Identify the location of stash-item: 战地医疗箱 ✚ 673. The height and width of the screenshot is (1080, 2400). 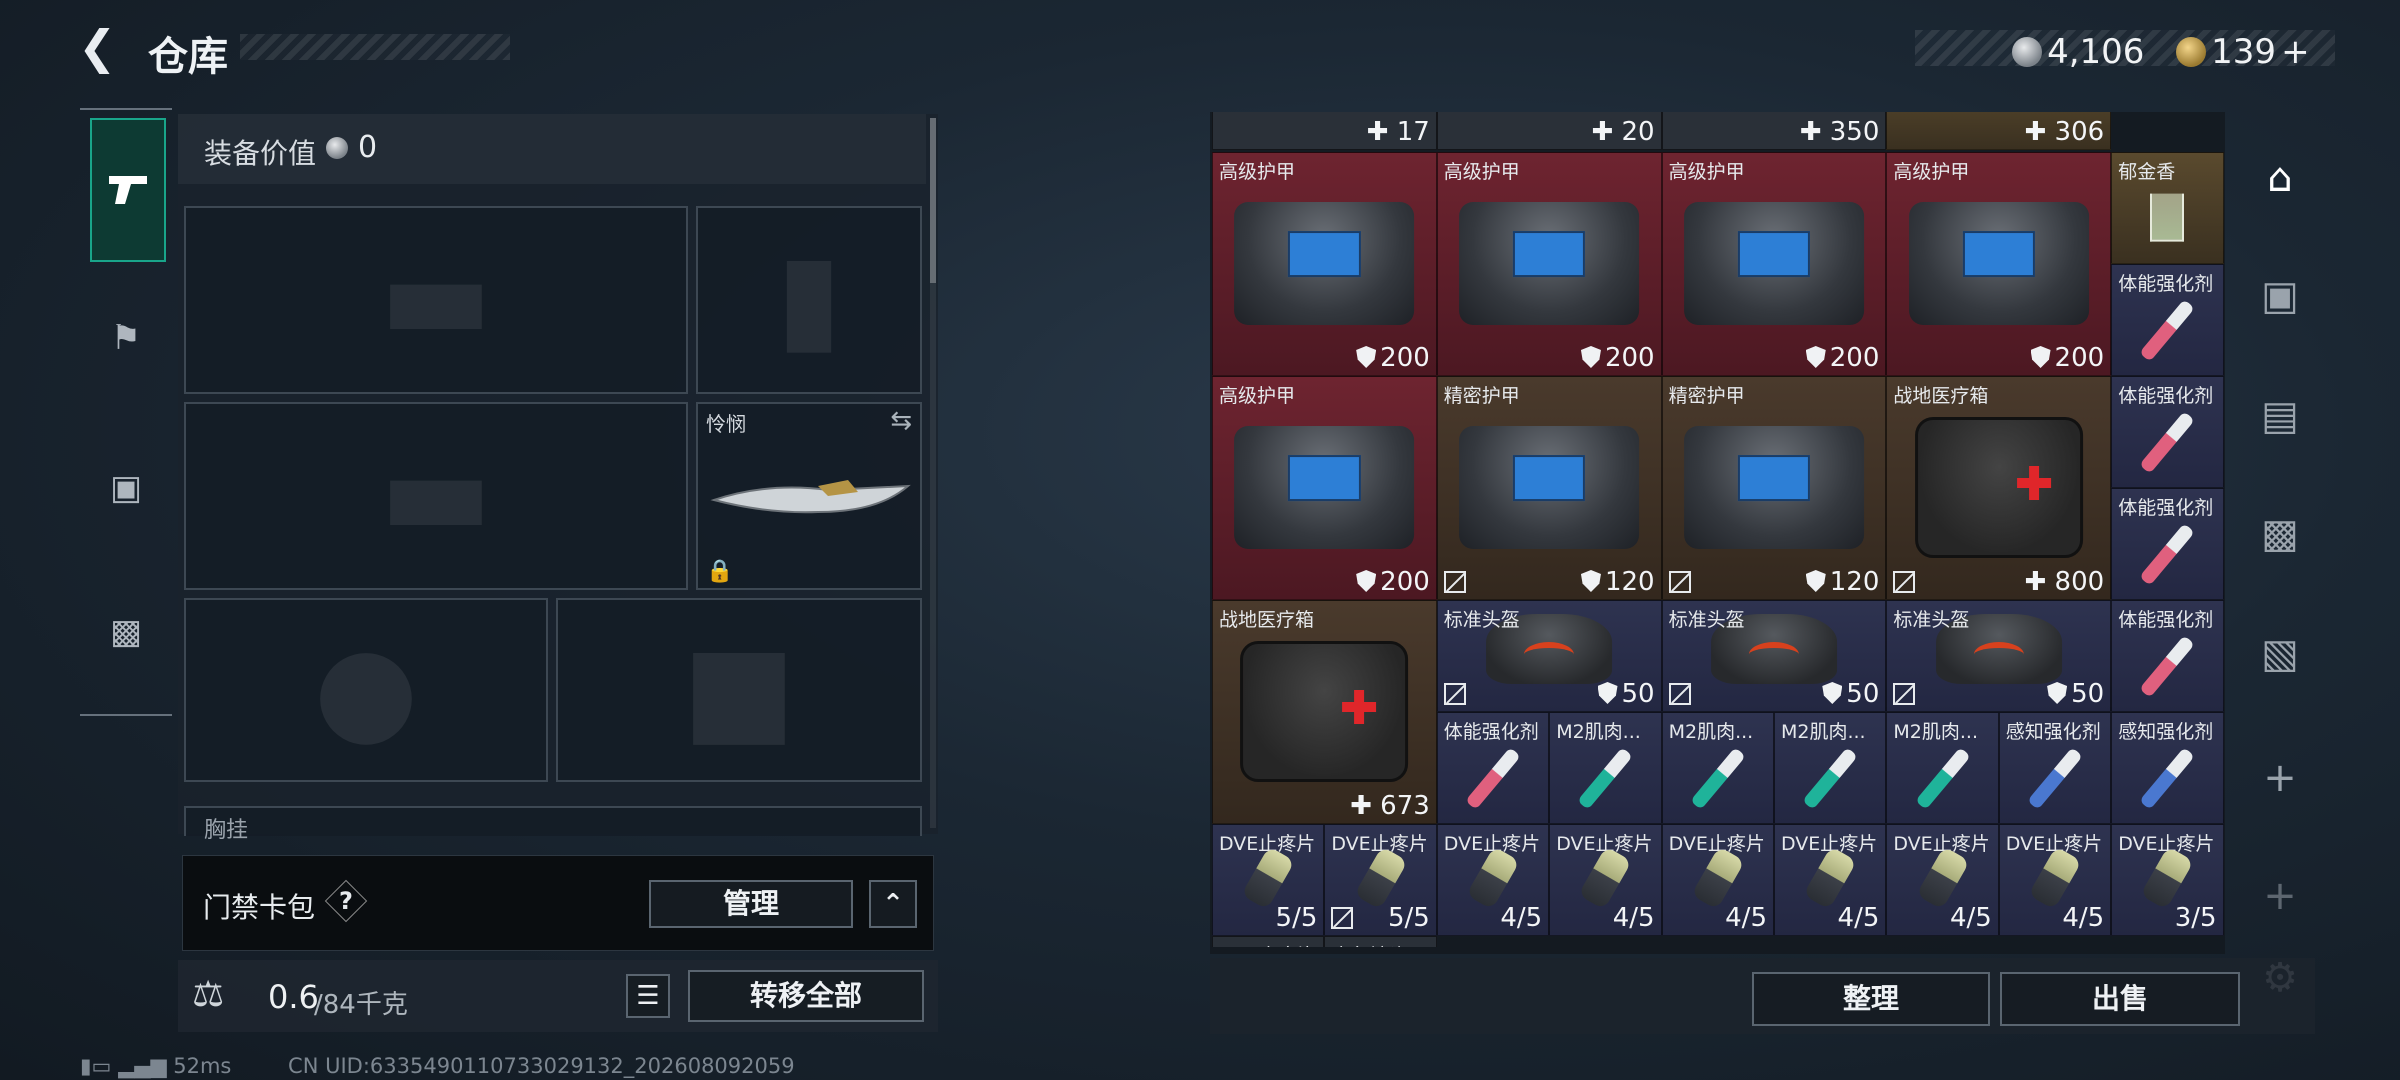
(1324, 712).